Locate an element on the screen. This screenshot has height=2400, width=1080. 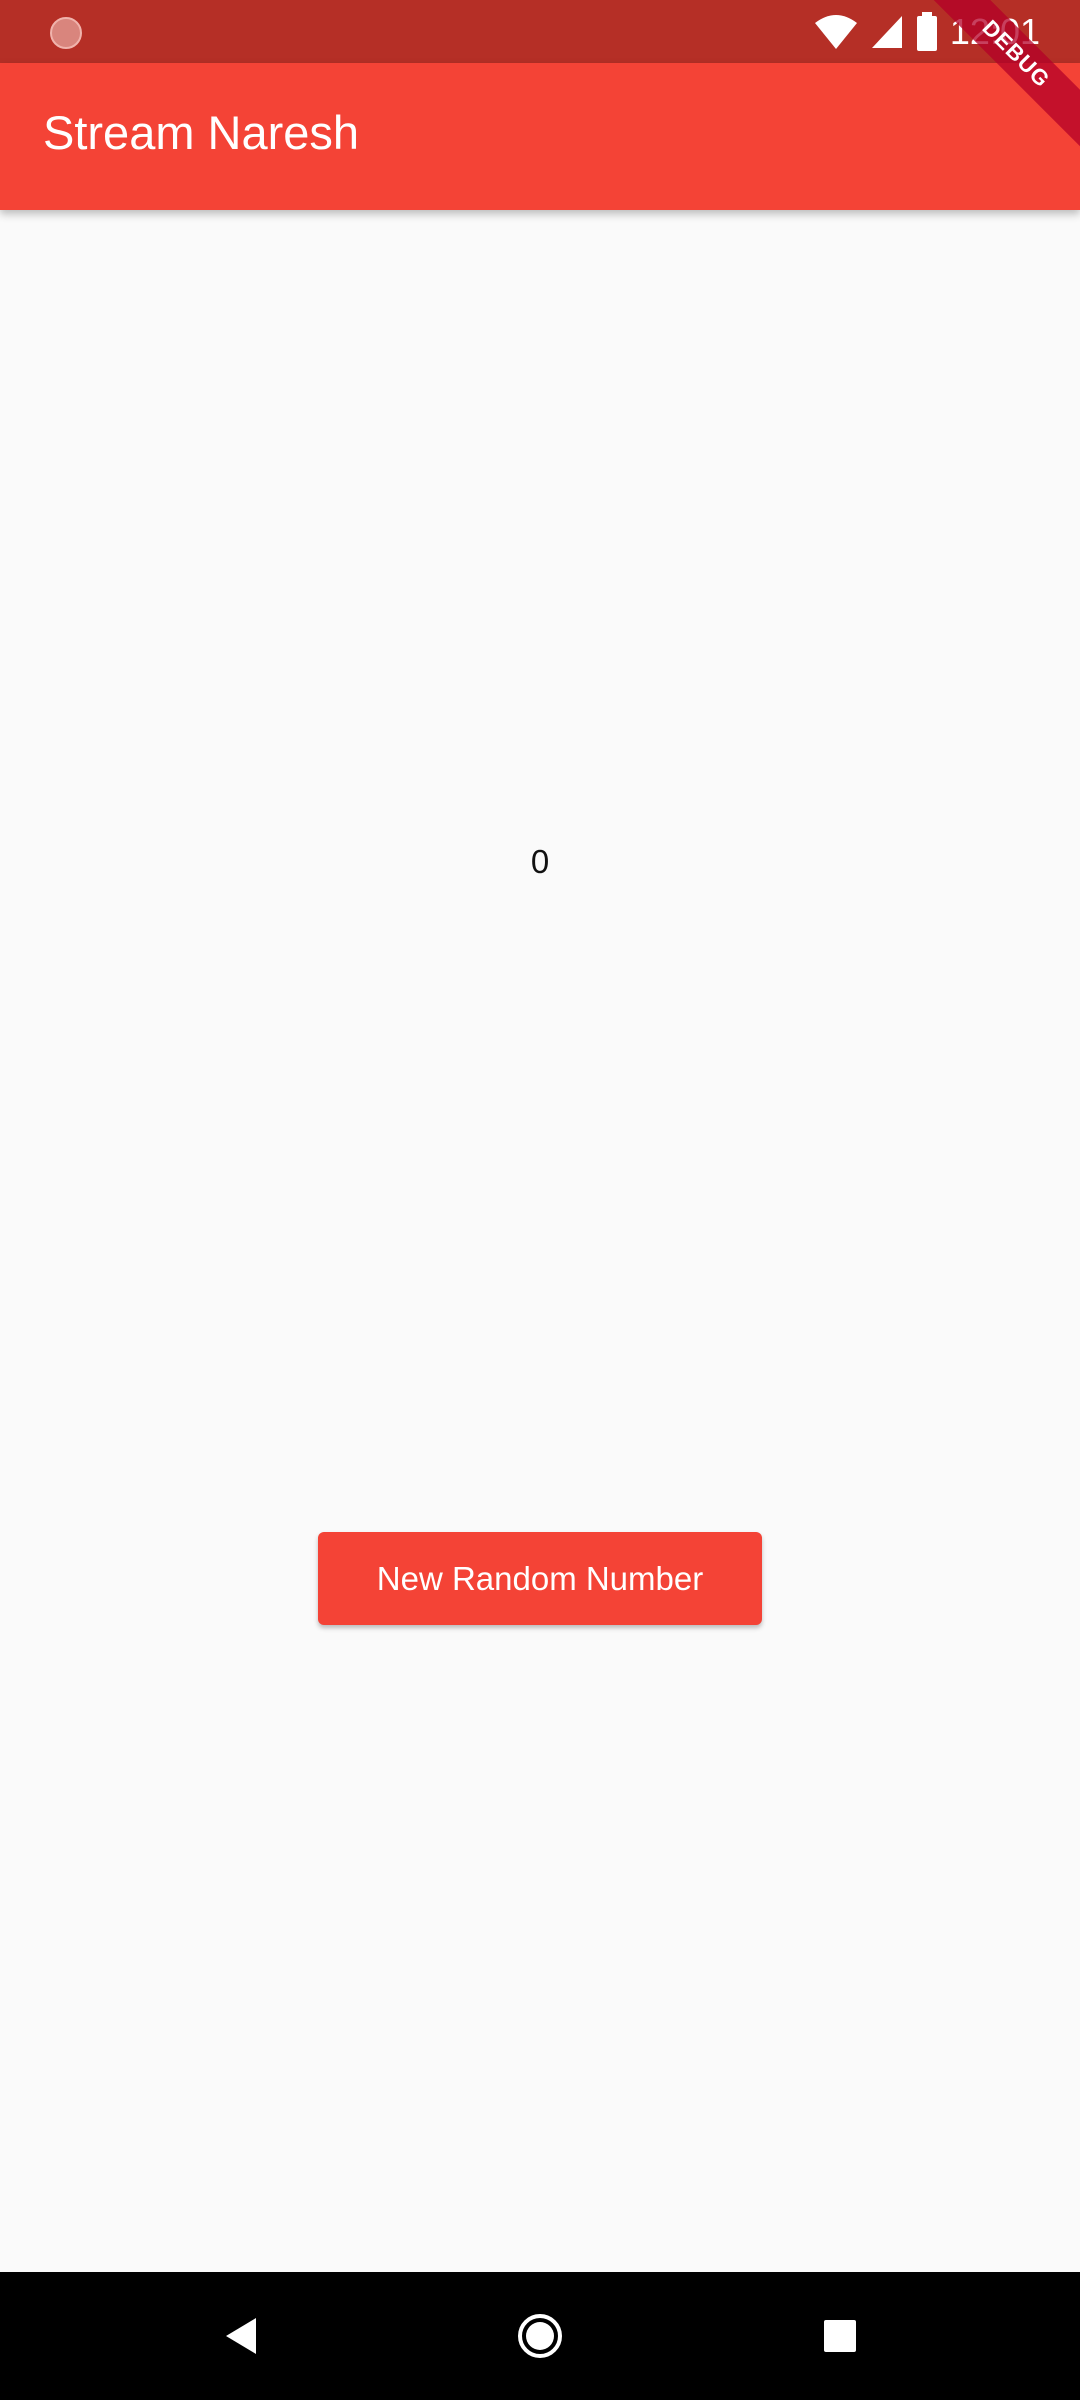
back-button is located at coordinates (240, 2336).